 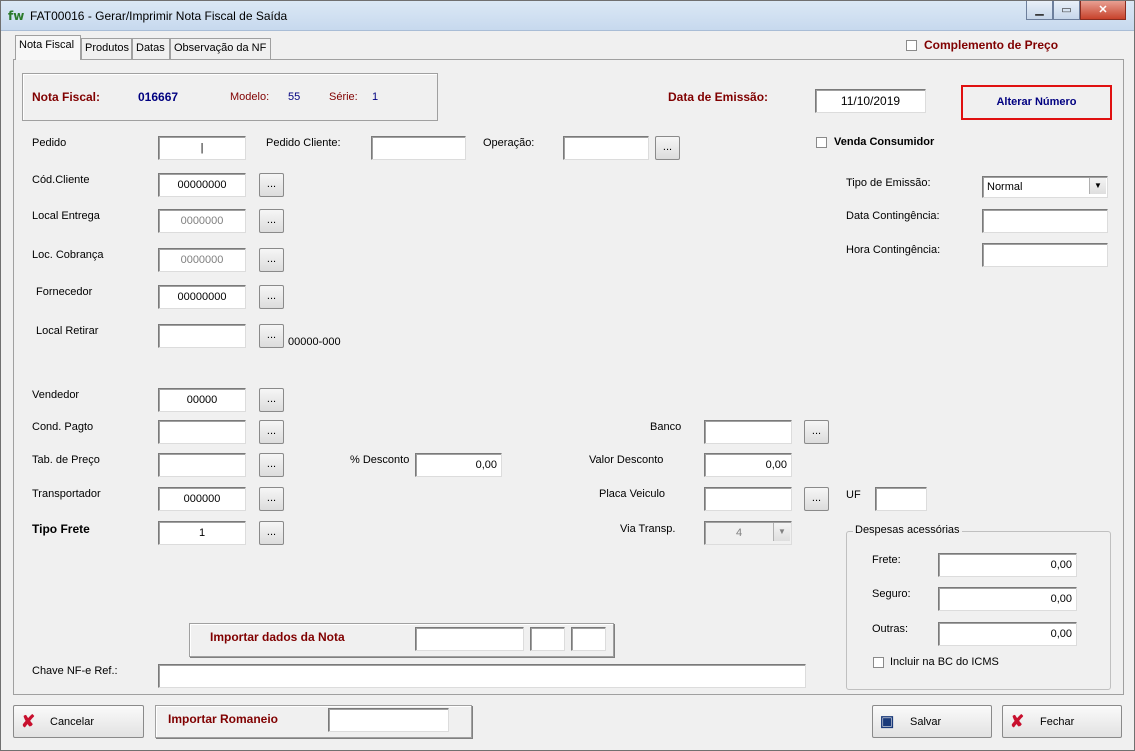 What do you see at coordinates (1007, 599) in the screenshot?
I see `seguro-field: 0,00` at bounding box center [1007, 599].